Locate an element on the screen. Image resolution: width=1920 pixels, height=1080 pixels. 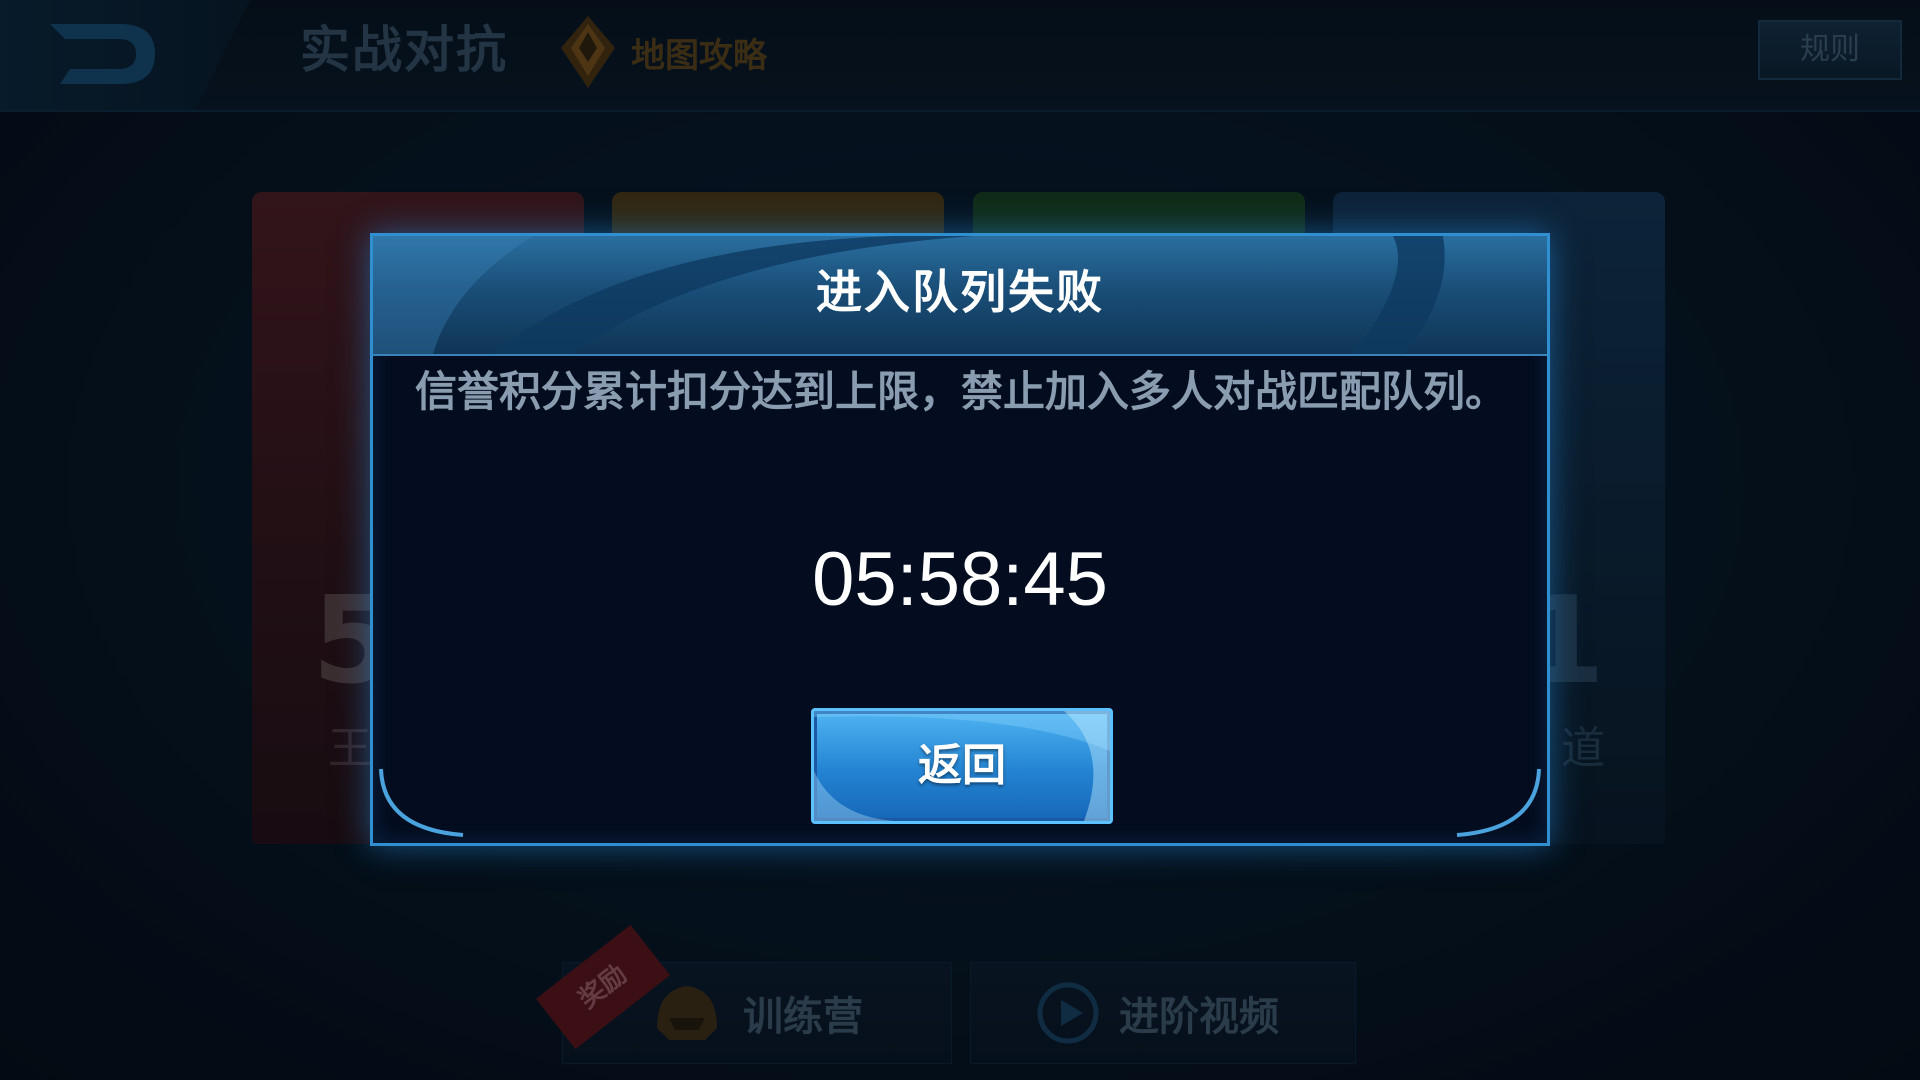
return-button-label: 返回 is located at coordinates (962, 765).